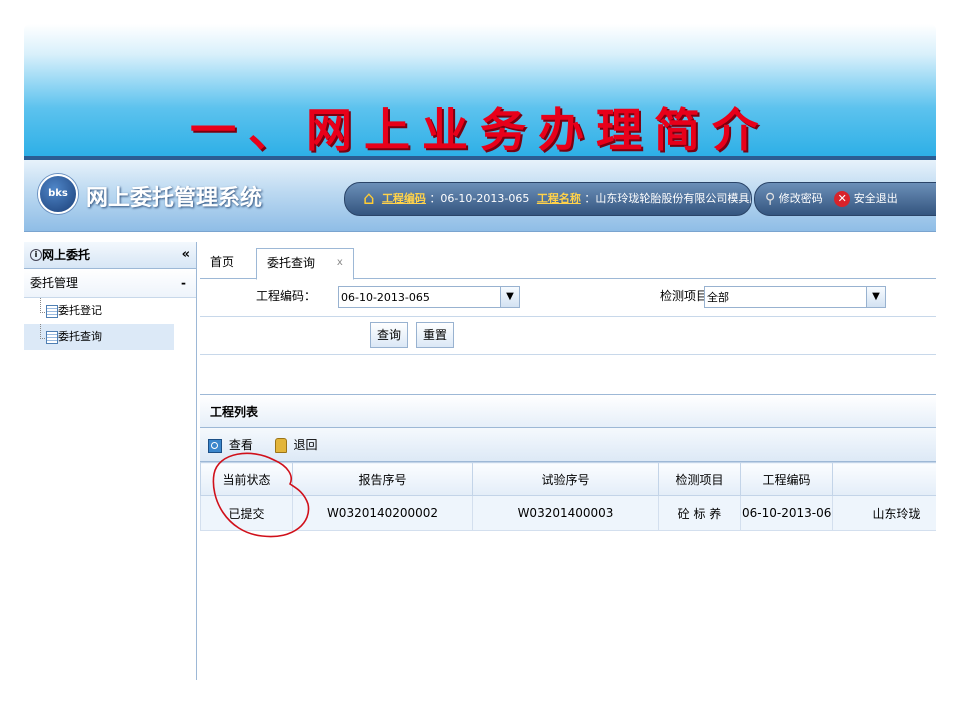 Image resolution: width=960 pixels, height=720 pixels. Describe the element at coordinates (58, 194) in the screenshot. I see `app-logo: bks` at that location.